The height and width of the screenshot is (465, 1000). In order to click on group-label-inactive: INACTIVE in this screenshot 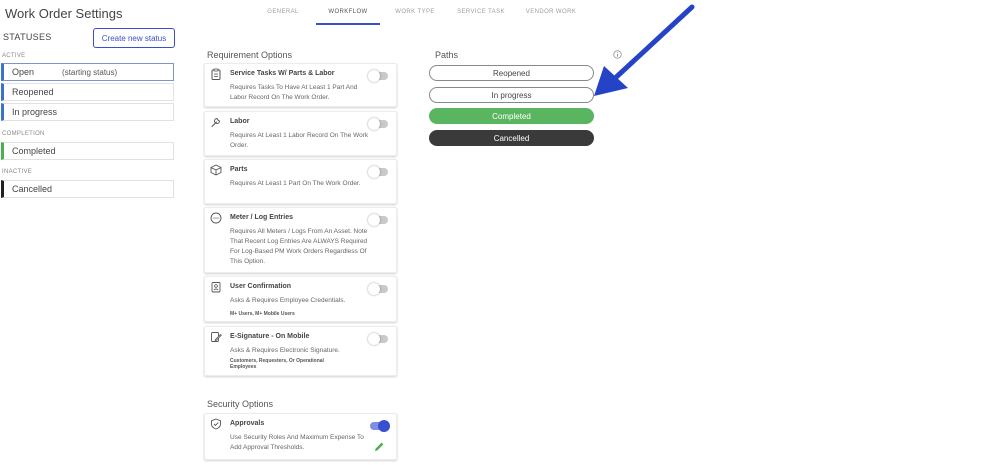, I will do `click(17, 172)`.